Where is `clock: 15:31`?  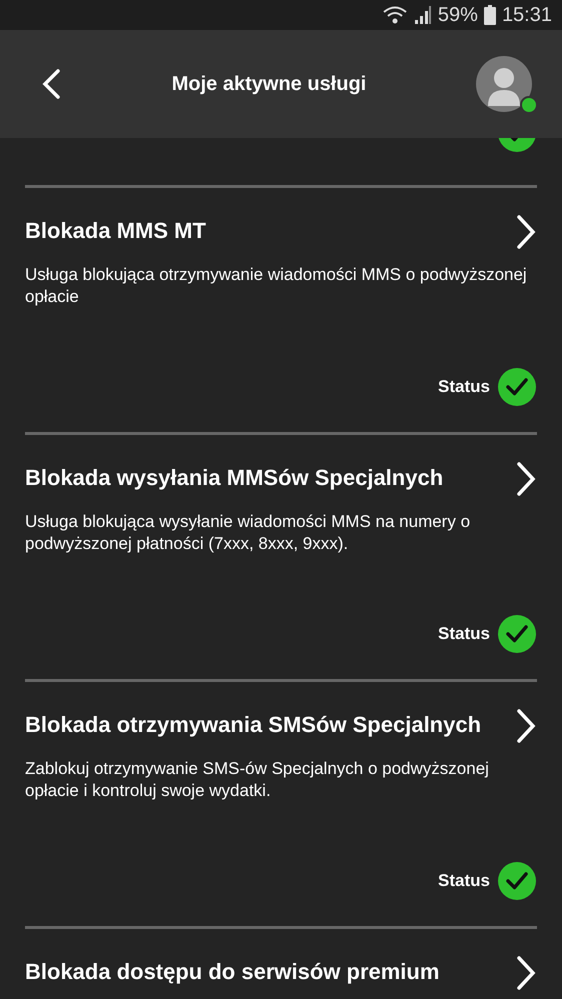
clock: 15:31 is located at coordinates (527, 15).